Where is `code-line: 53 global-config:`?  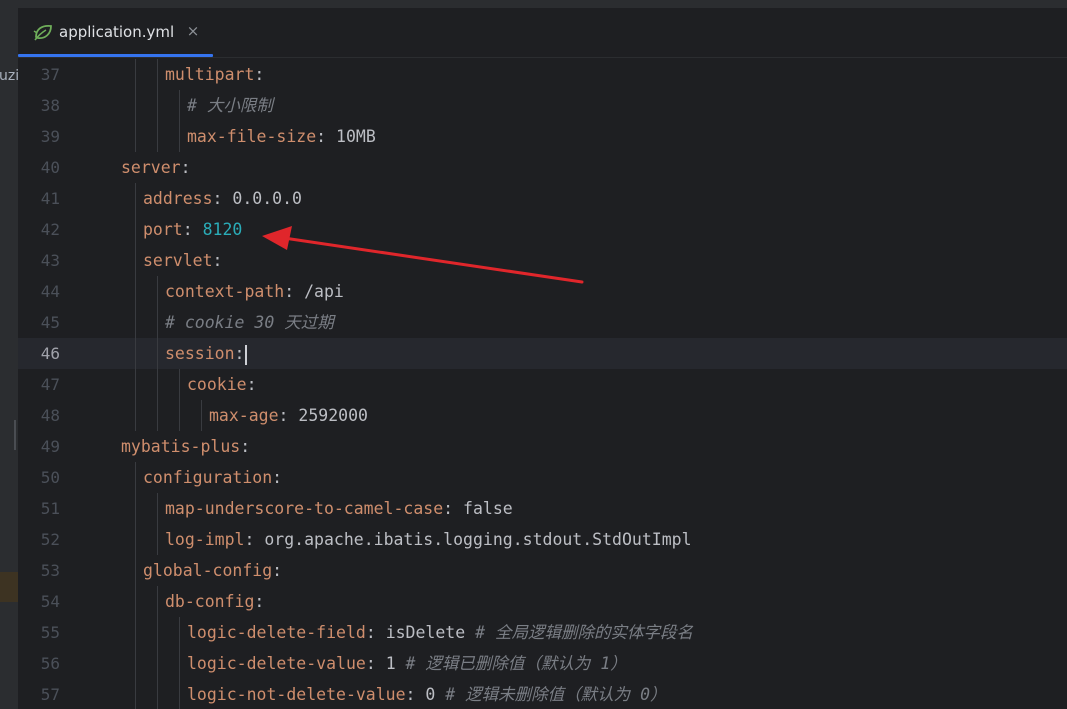
code-line: 53 global-config: is located at coordinates (542, 570).